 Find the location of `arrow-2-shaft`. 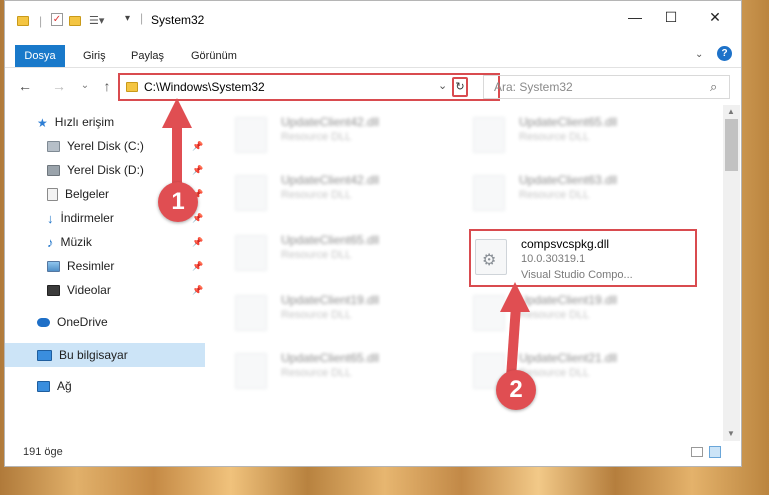

arrow-2-shaft is located at coordinates (513, 340).